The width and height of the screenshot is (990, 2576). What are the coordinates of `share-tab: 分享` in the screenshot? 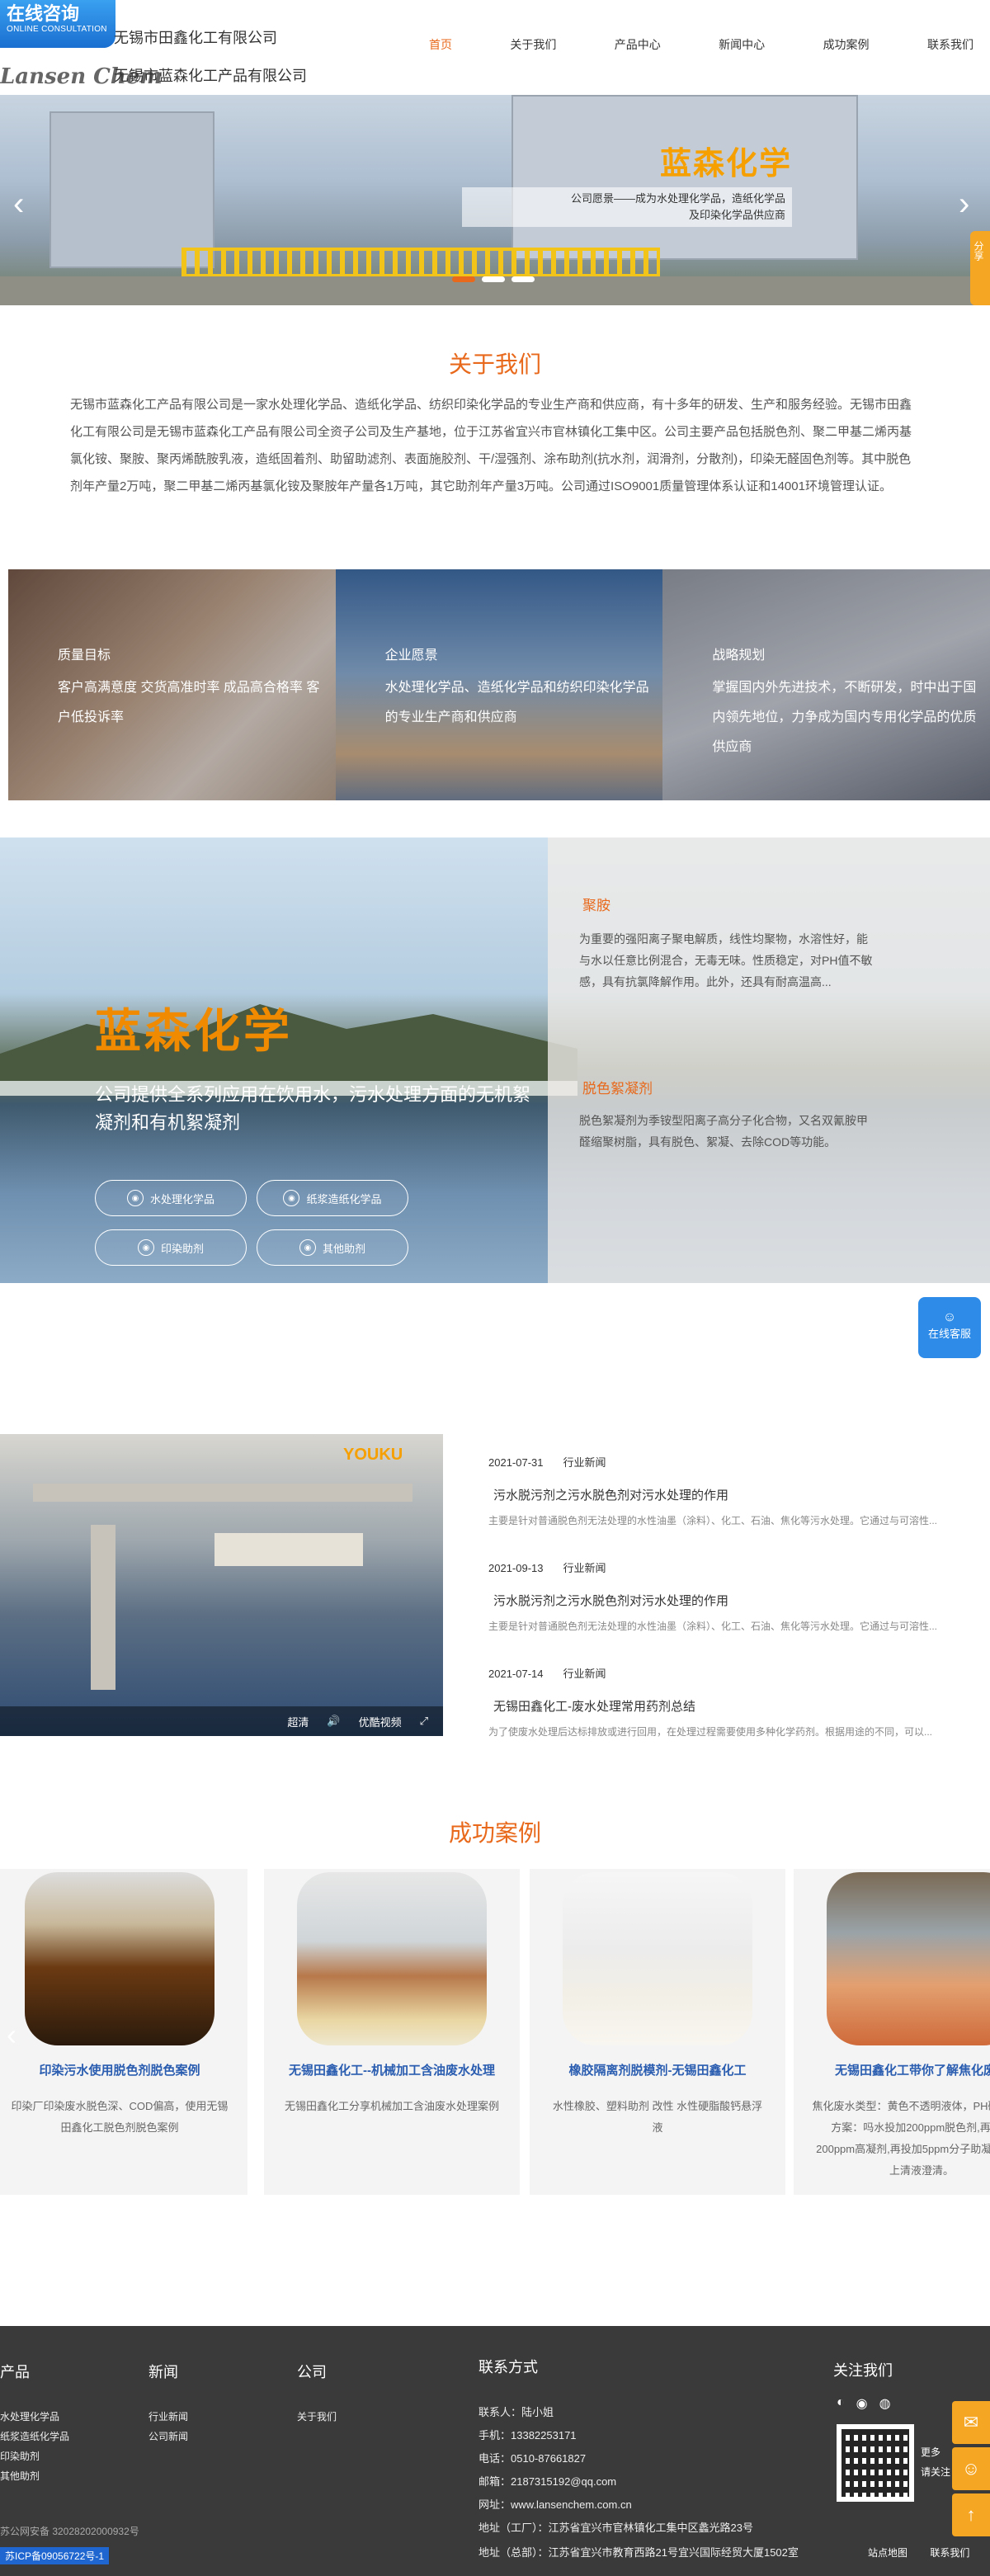 It's located at (980, 268).